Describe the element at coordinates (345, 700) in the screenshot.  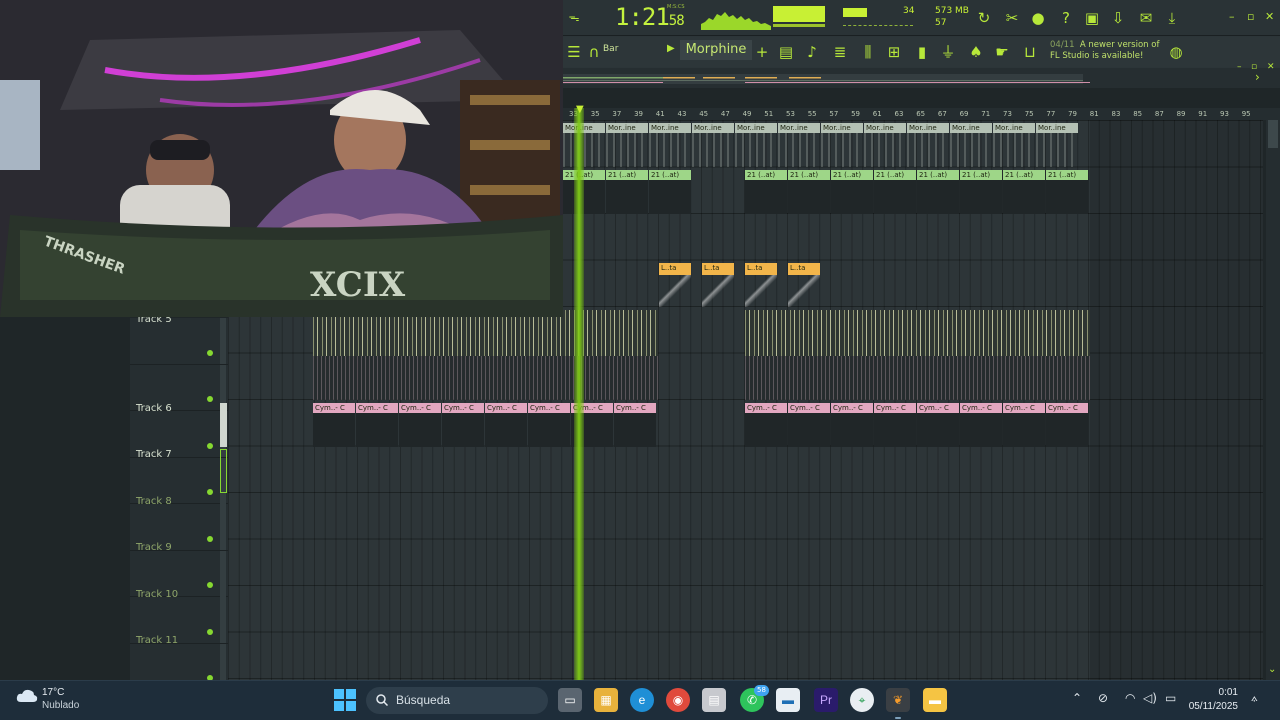
I see `windows-start-icon` at that location.